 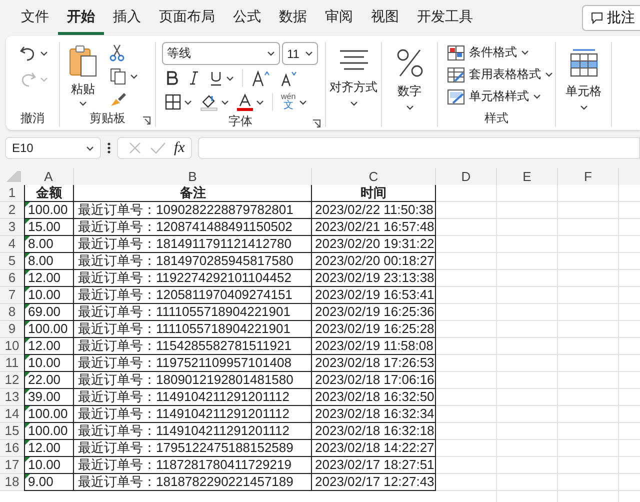 I want to click on row-header: 10, so click(x=12, y=346).